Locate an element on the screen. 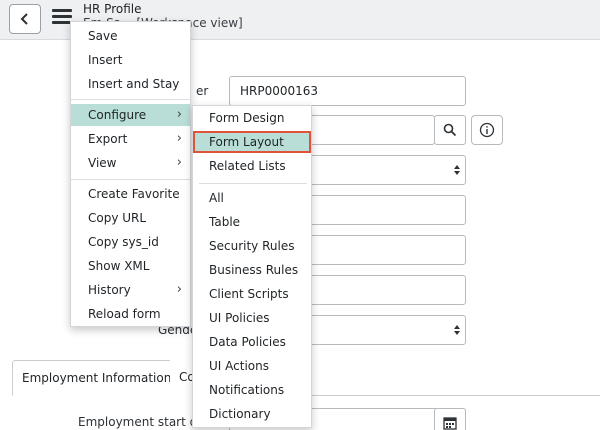 Image resolution: width=600 pixels, height=430 pixels. menu-item-label: Export is located at coordinates (108, 139).